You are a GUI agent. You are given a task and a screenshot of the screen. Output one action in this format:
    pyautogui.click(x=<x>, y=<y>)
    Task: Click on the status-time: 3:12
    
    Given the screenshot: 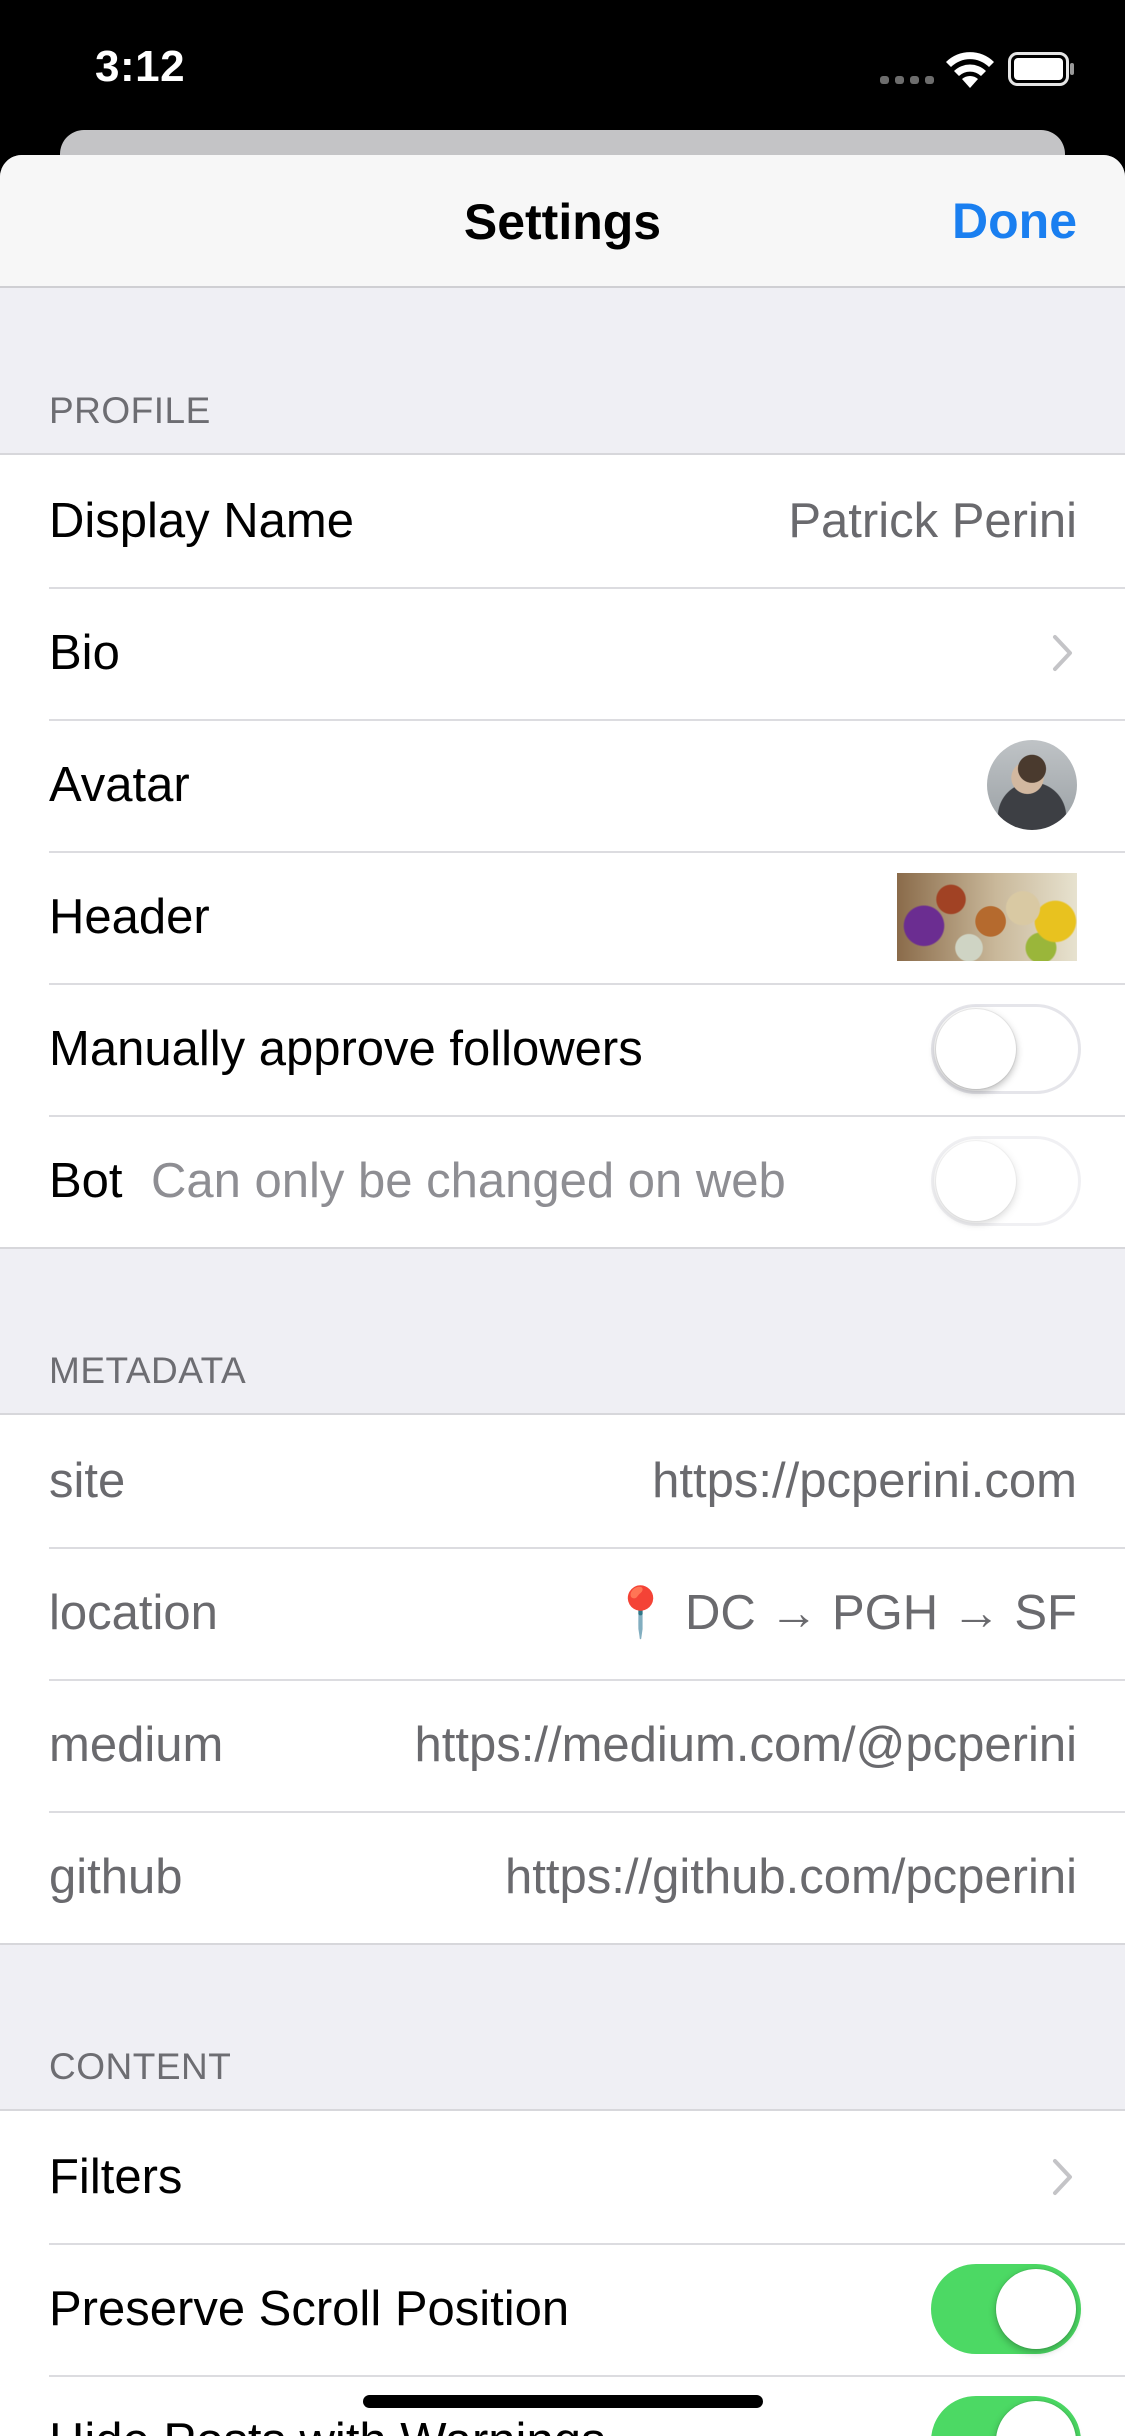 What is the action you would take?
    pyautogui.click(x=140, y=66)
    